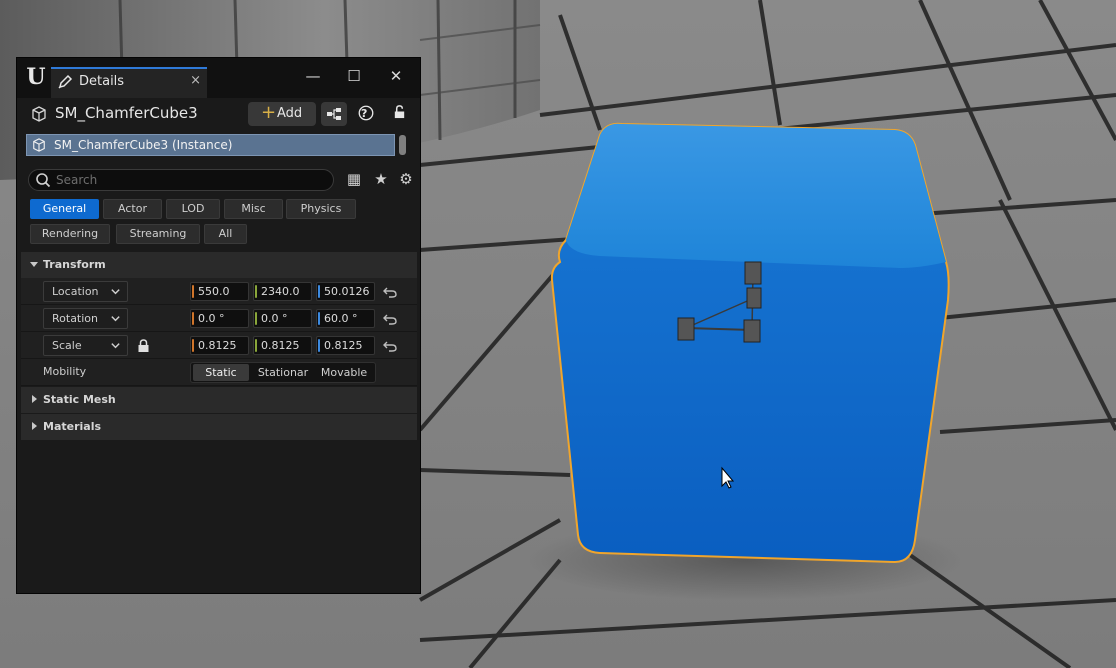  I want to click on section-materials: Materials, so click(219, 427).